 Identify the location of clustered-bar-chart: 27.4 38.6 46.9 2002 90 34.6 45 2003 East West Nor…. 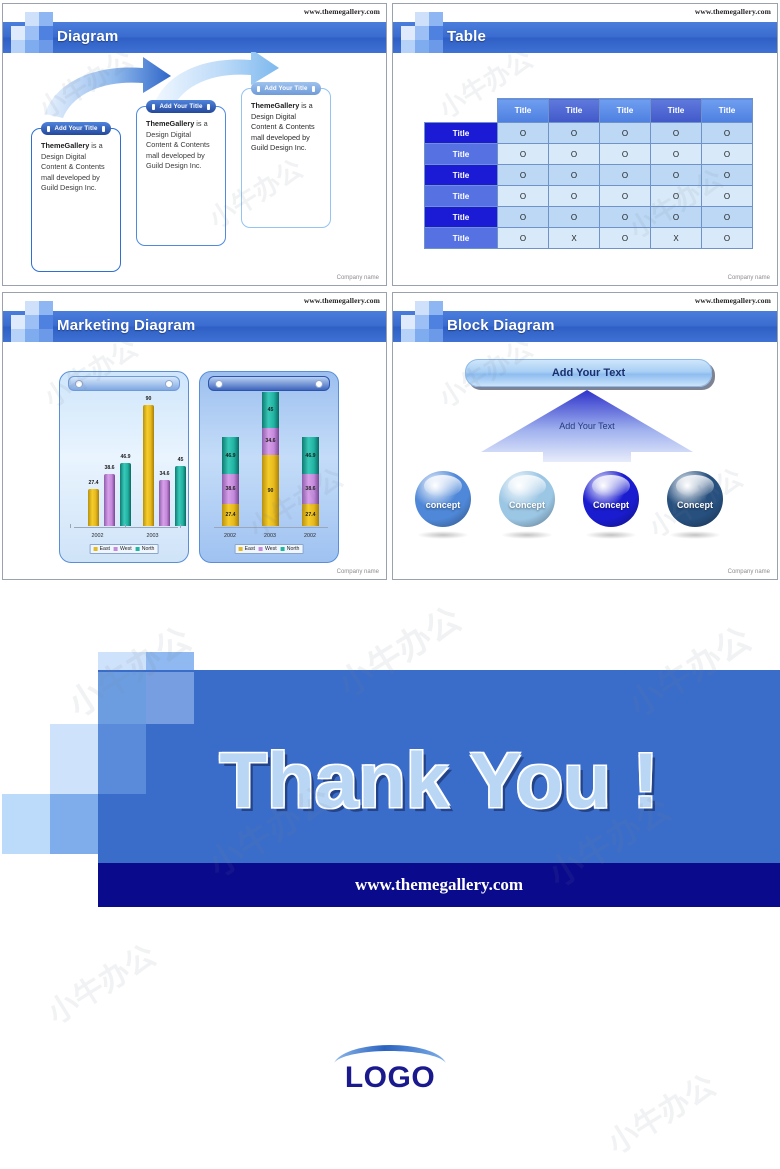
(124, 467).